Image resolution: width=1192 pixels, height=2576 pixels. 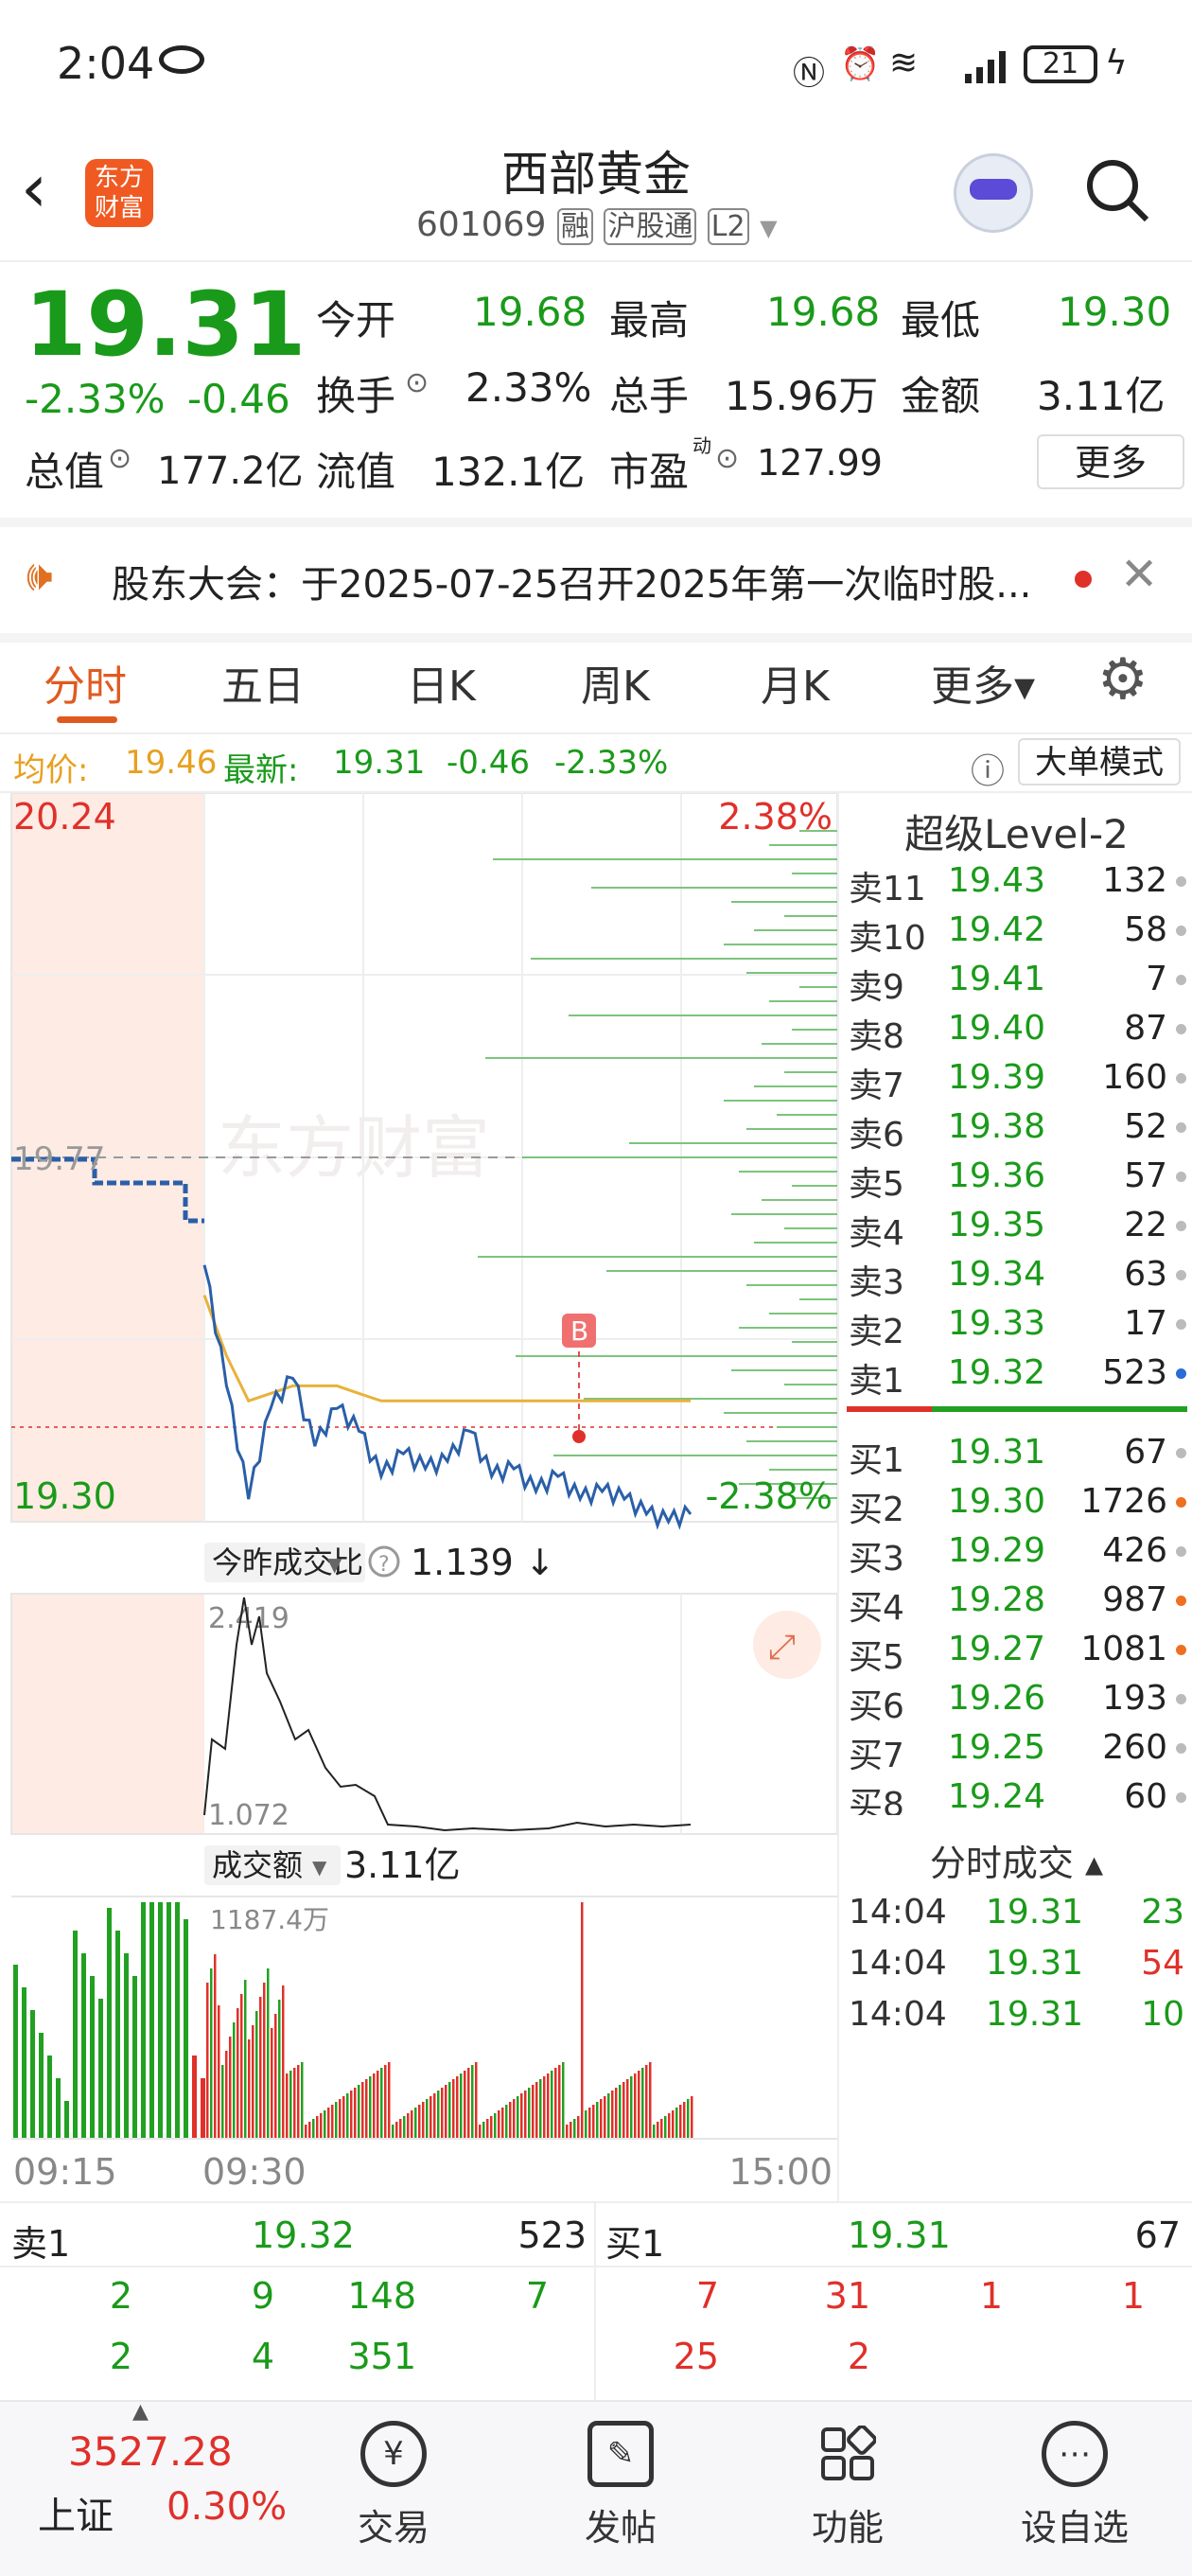 I want to click on order-book-row: 卖10 19.42 58, so click(x=1015, y=932).